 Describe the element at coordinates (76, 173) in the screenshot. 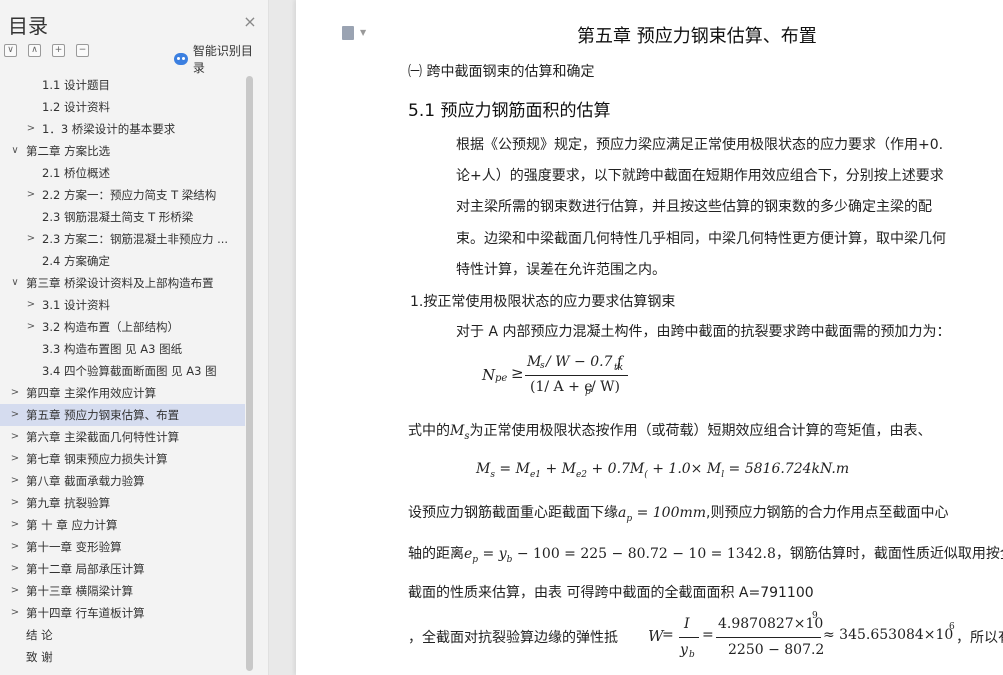

I see `toc-item-label: 2.1 桥位概述` at that location.